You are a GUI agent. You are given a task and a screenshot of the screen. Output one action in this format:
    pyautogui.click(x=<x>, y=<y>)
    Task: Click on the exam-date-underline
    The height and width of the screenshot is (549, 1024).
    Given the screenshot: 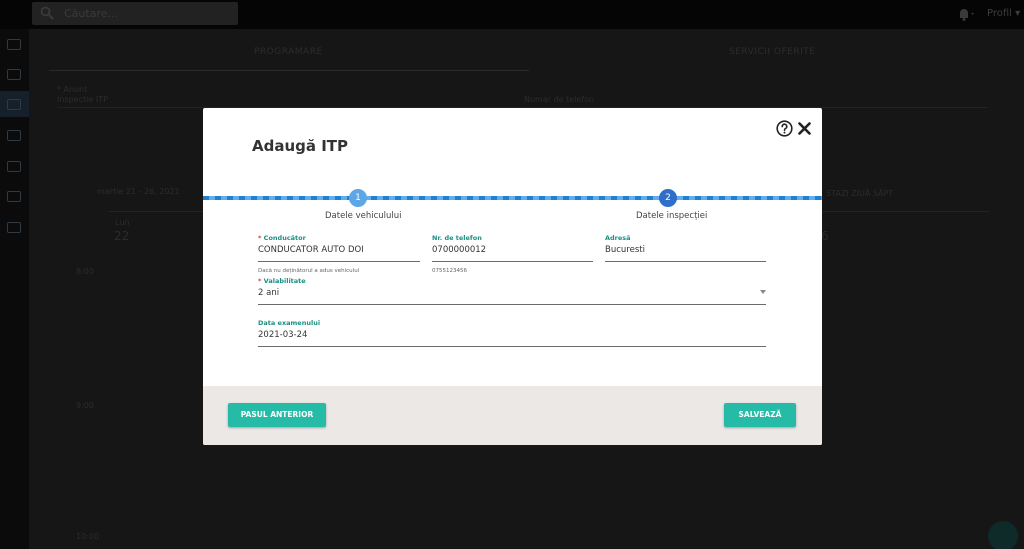 What is the action you would take?
    pyautogui.click(x=512, y=346)
    